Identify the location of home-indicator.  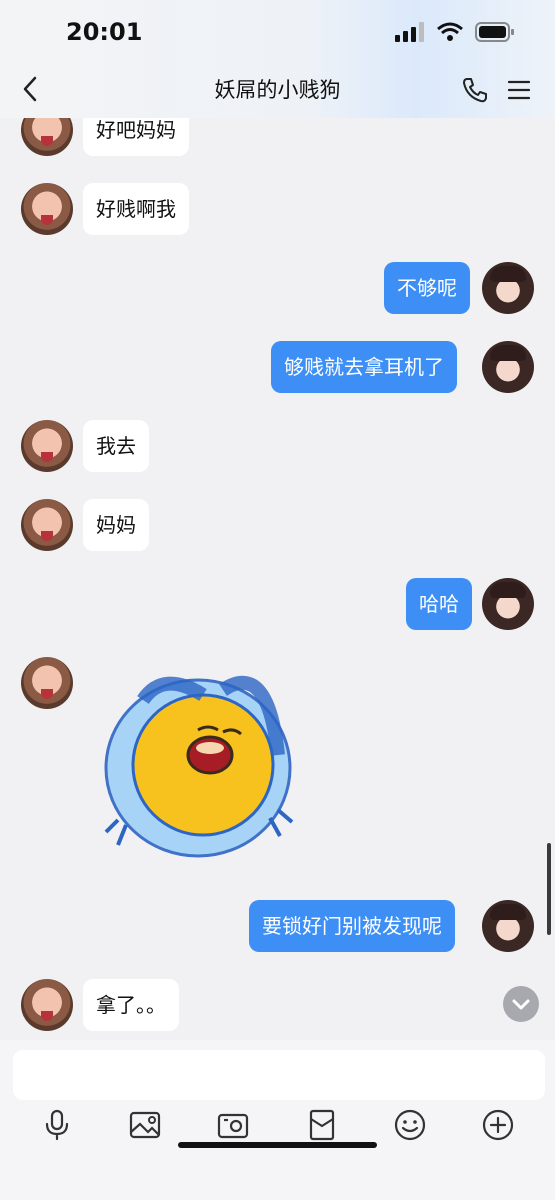
(277, 1145).